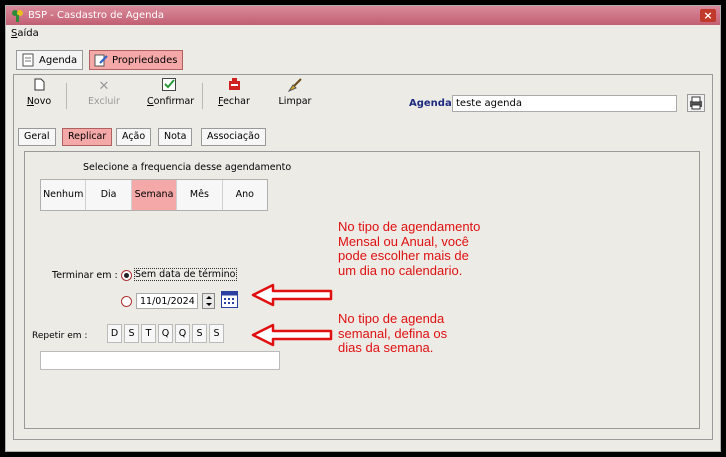 The height and width of the screenshot is (457, 726). Describe the element at coordinates (150, 101) in the screenshot. I see `accel-c: C` at that location.